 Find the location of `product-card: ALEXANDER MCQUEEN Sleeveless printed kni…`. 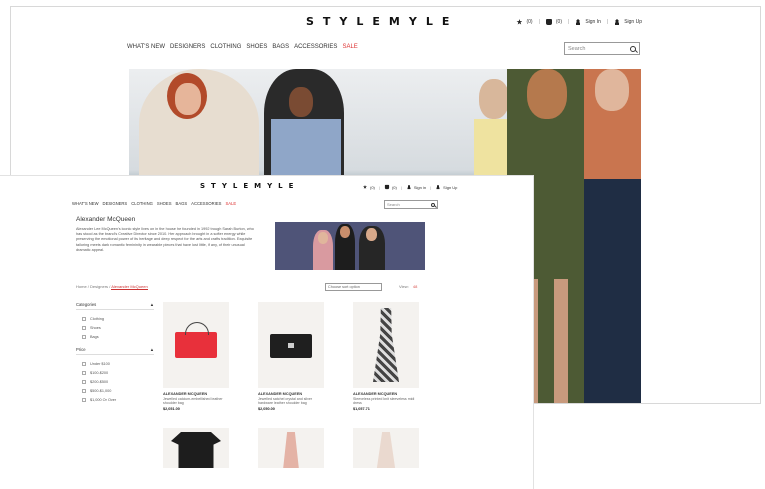

product-card: ALEXANDER MCQUEEN Sleeveless printed kni… is located at coordinates (386, 356).